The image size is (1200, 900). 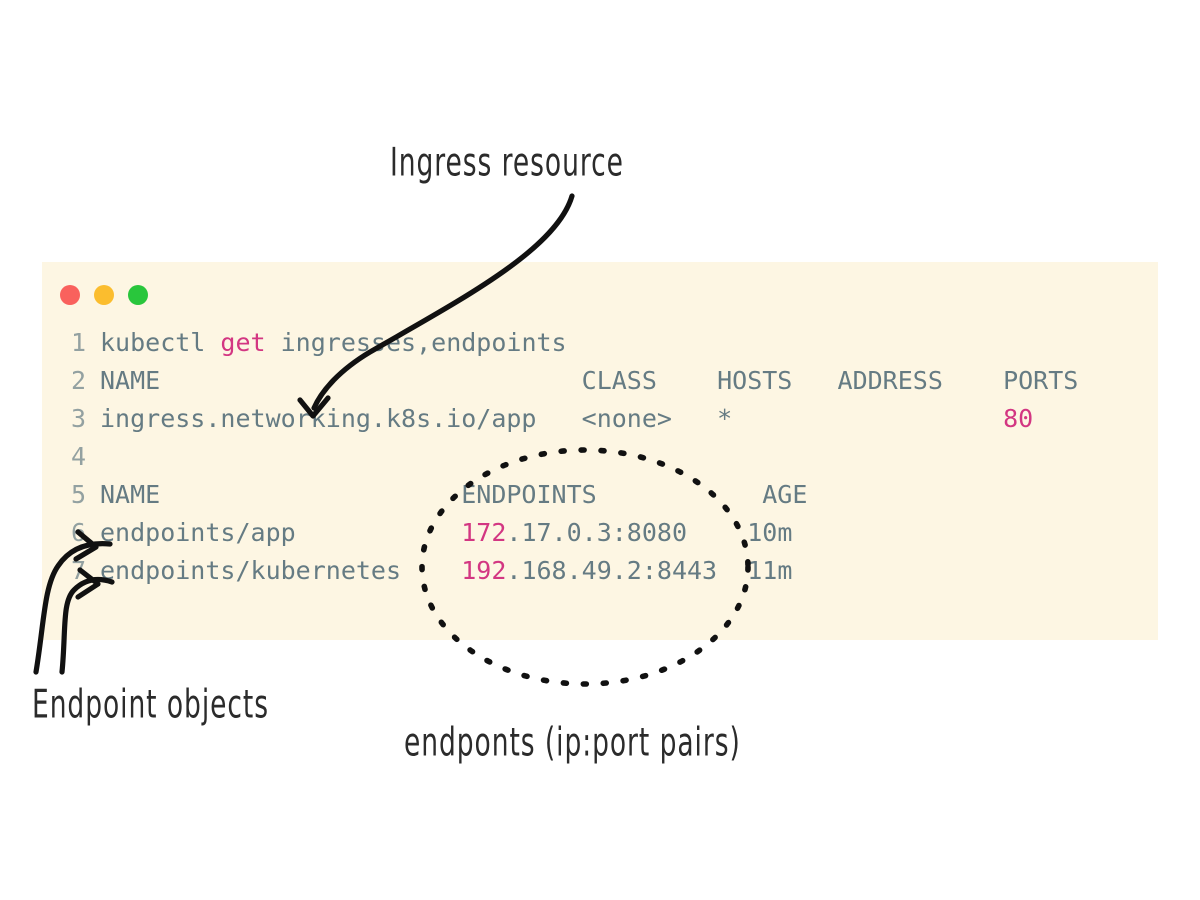 What do you see at coordinates (281, 570) in the screenshot?
I see `code-segment: endpoints/kubernetes` at bounding box center [281, 570].